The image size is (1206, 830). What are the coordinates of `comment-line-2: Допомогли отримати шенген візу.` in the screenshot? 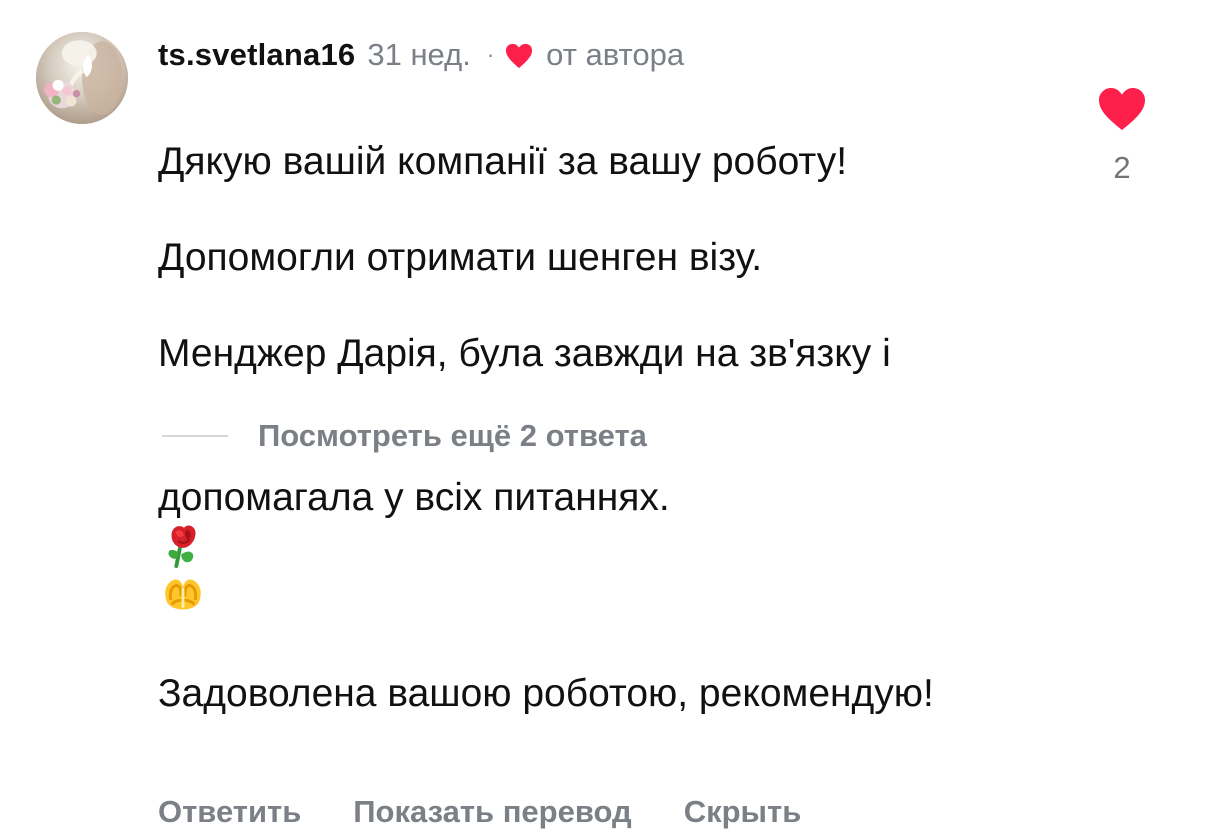 It's located at (460, 257).